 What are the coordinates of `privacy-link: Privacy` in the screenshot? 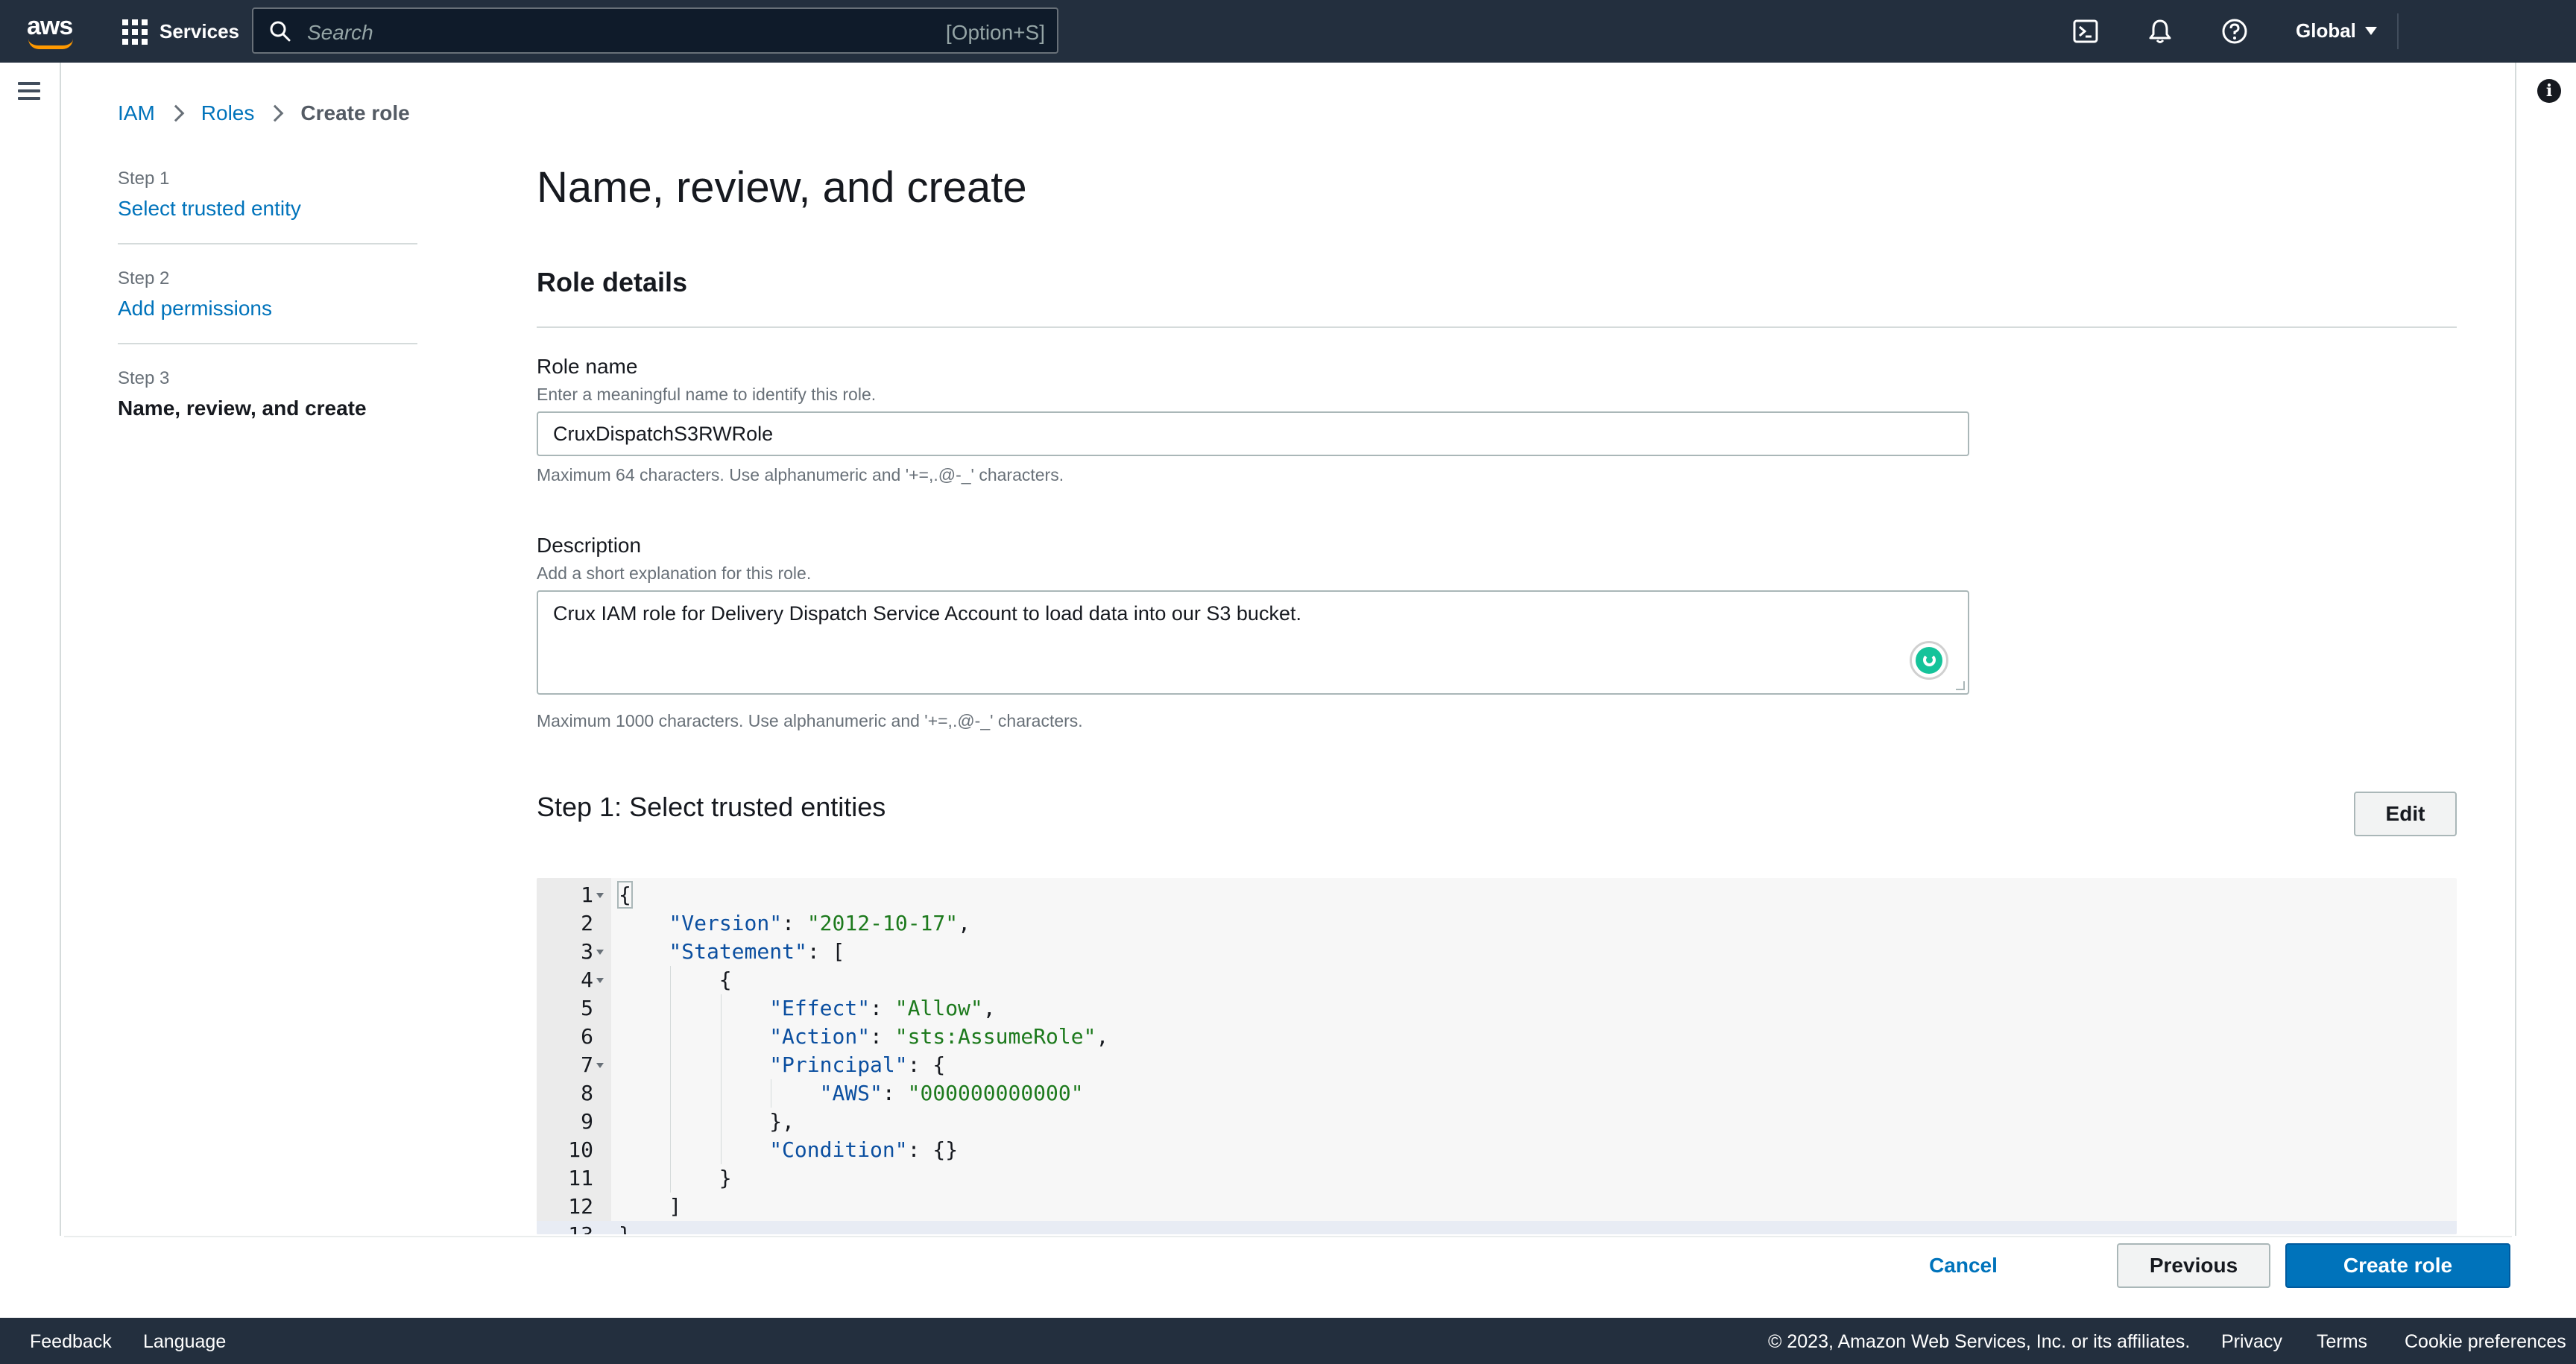 It's located at (2251, 1342).